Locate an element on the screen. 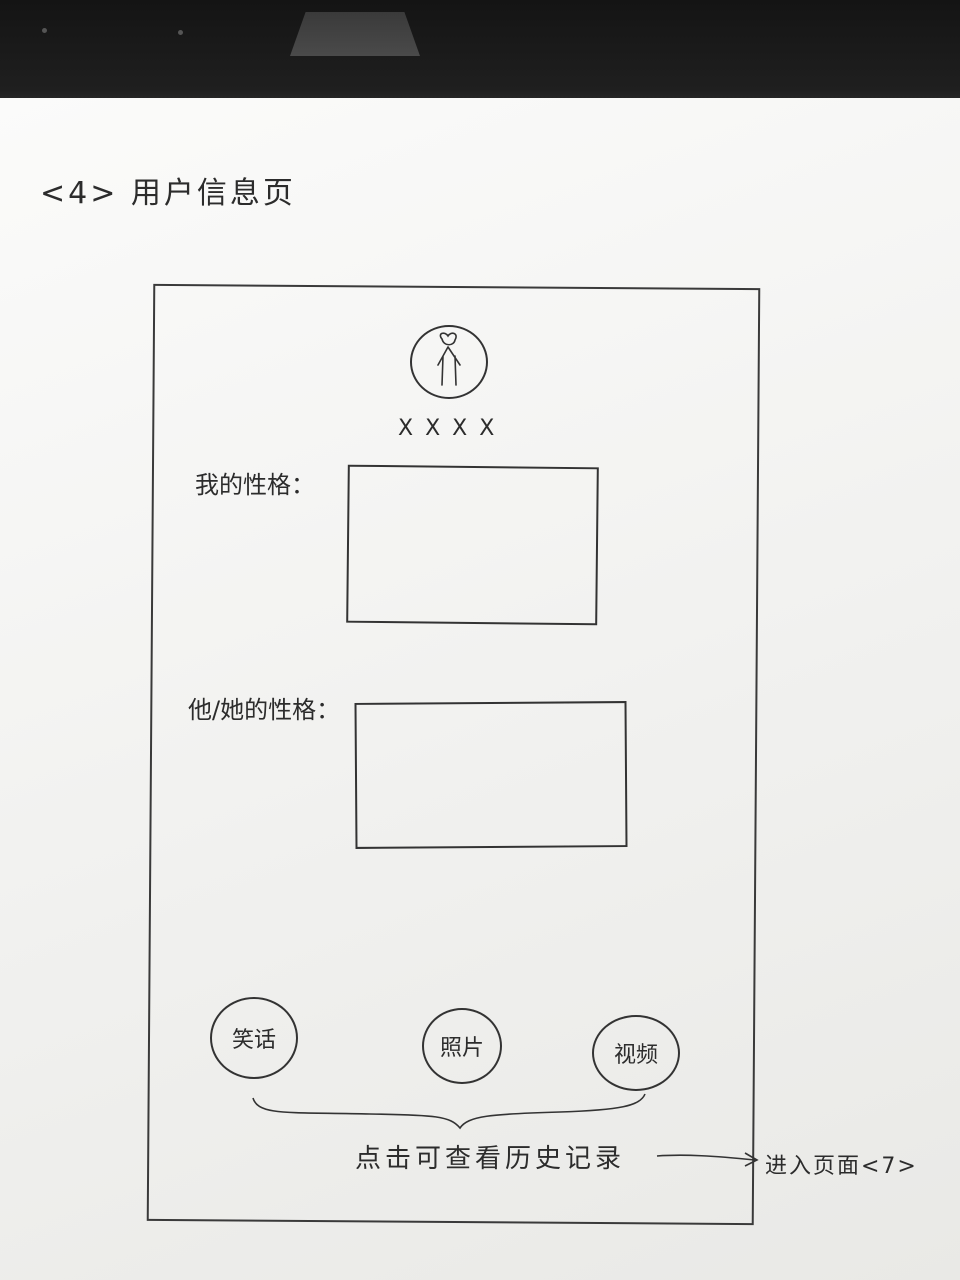  jokes-button: 笑话 is located at coordinates (254, 1038).